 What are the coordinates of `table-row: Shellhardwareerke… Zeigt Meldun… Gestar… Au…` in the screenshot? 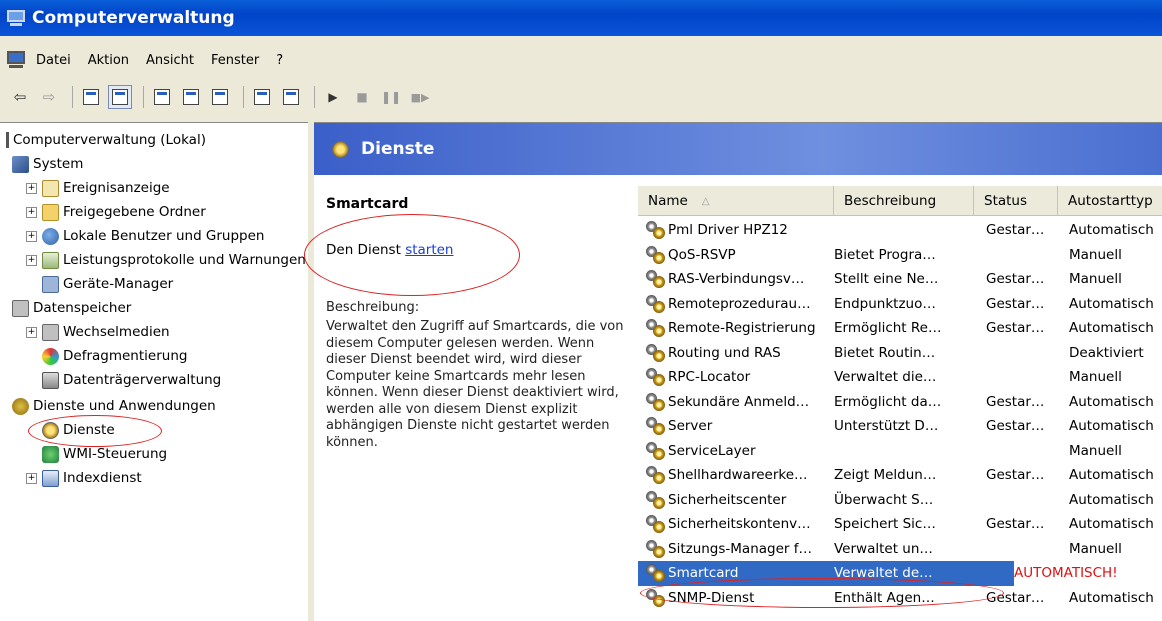 It's located at (900, 475).